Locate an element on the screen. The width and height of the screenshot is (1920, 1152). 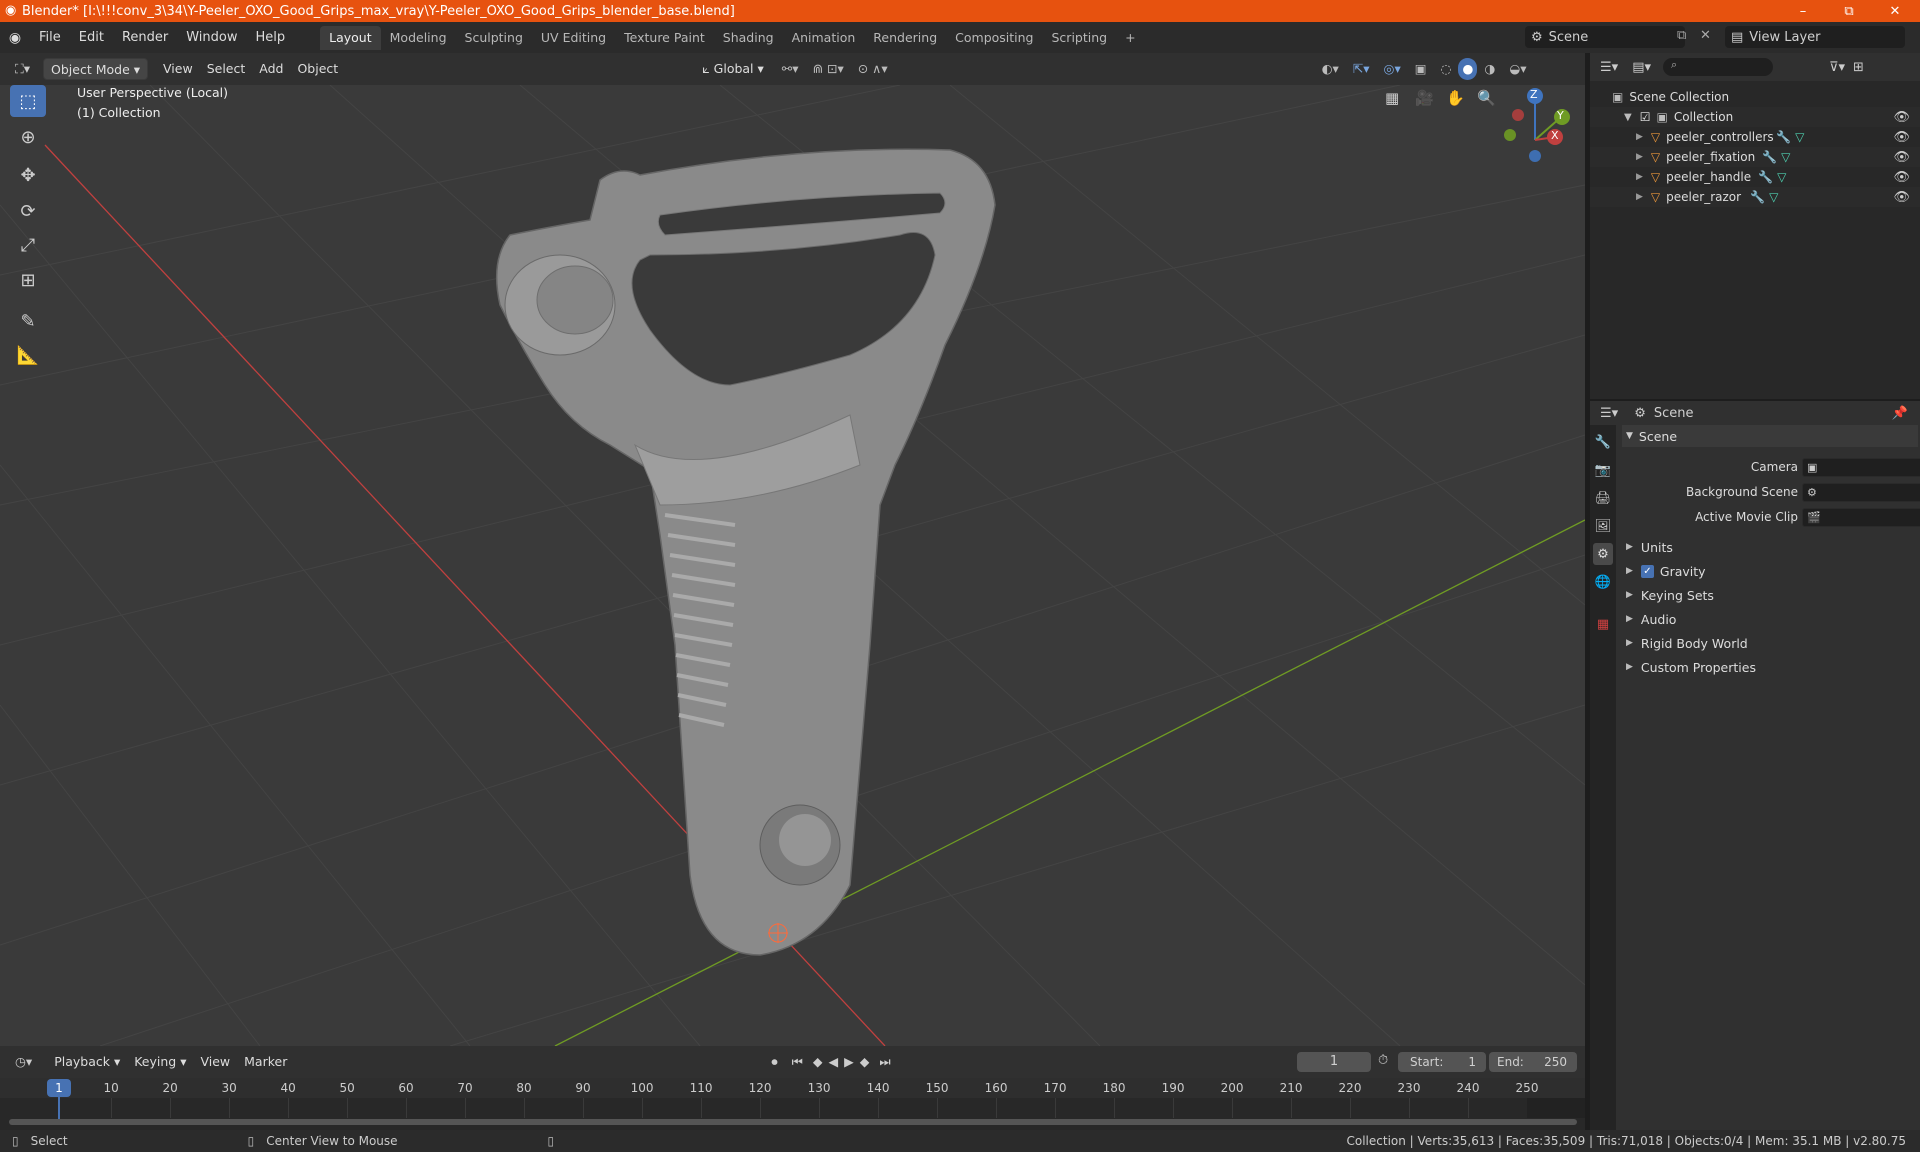
pivot-icon: ⚯▾ is located at coordinates (790, 69).